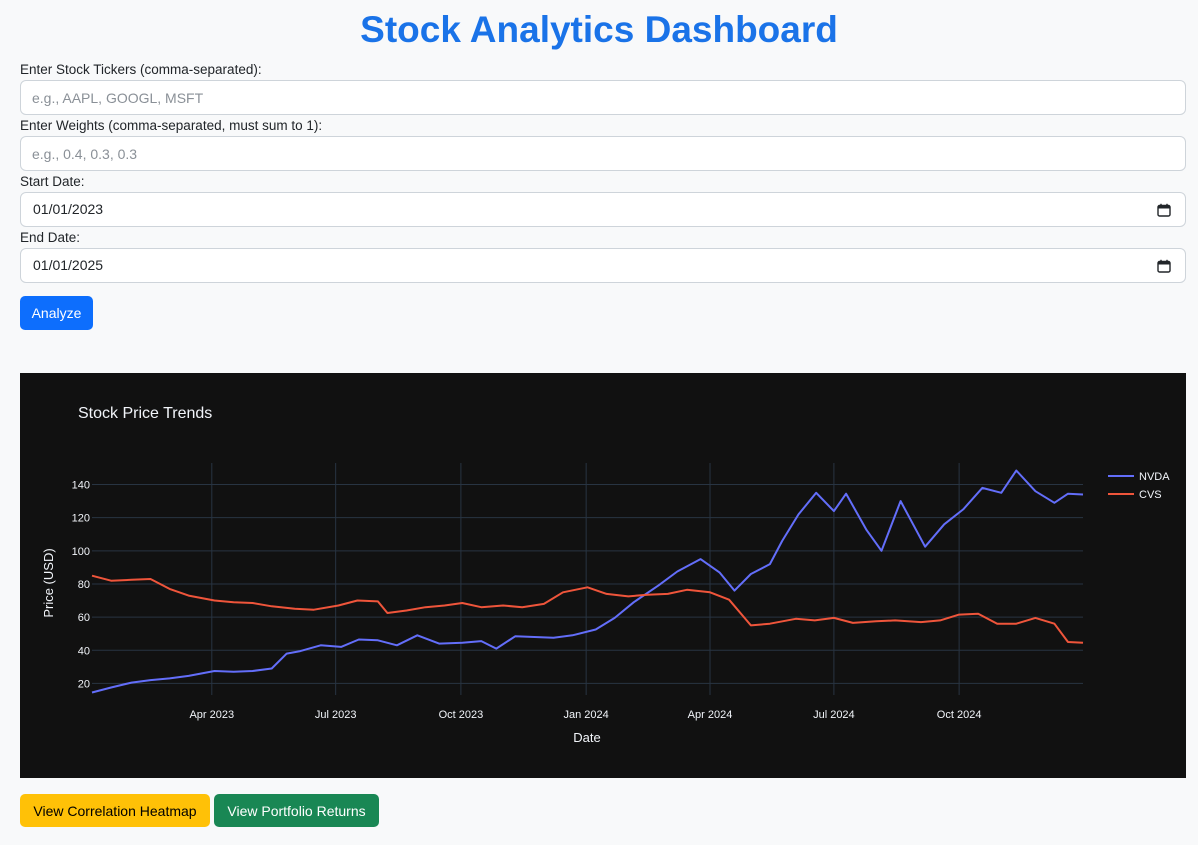 Image resolution: width=1198 pixels, height=845 pixels. Describe the element at coordinates (710, 715) in the screenshot. I see `x-tick-label: Apr 2024` at that location.